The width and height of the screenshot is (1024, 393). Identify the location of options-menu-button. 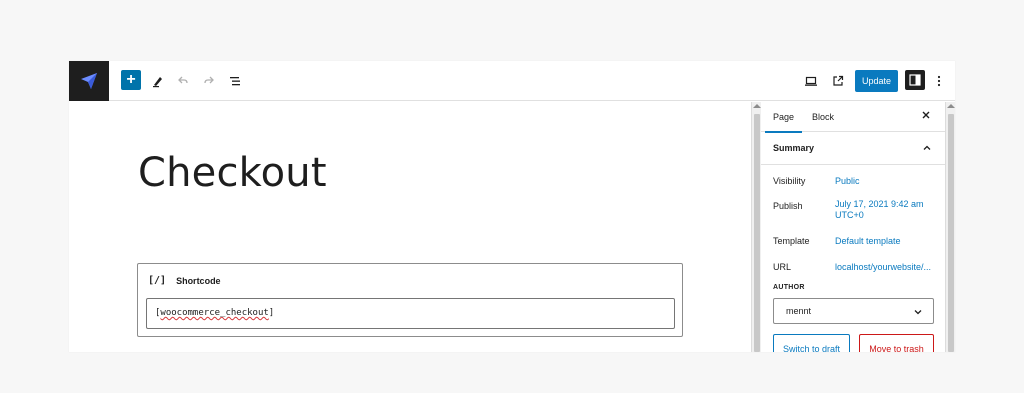
(939, 81).